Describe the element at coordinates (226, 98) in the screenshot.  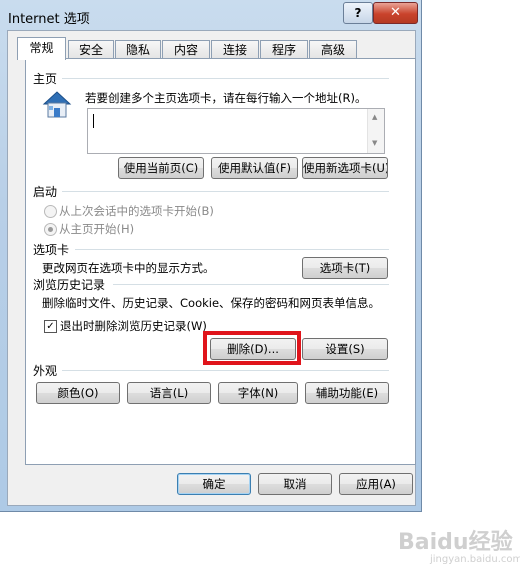
I see `home-description: 若要创建多个主页选项卡，请在每行输入一个地址(R)。` at that location.